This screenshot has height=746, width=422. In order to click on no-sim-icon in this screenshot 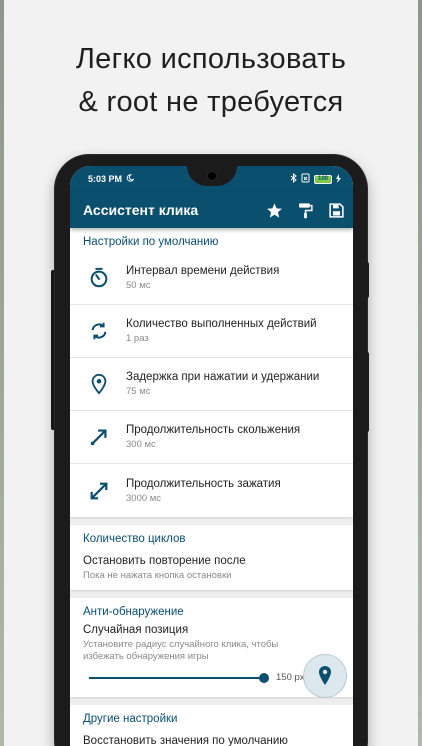, I will do `click(305, 179)`.